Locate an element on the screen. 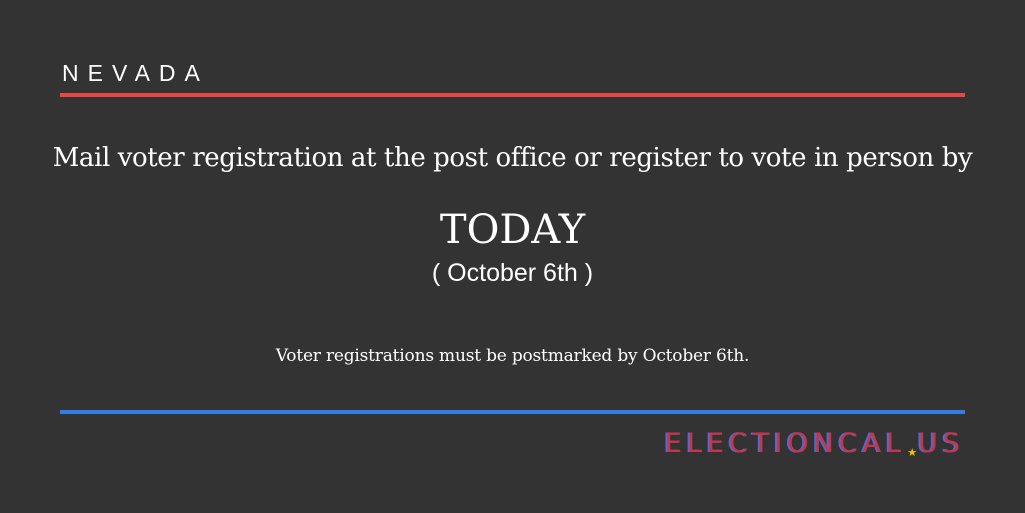  star-icon: ★ is located at coordinates (912, 452).